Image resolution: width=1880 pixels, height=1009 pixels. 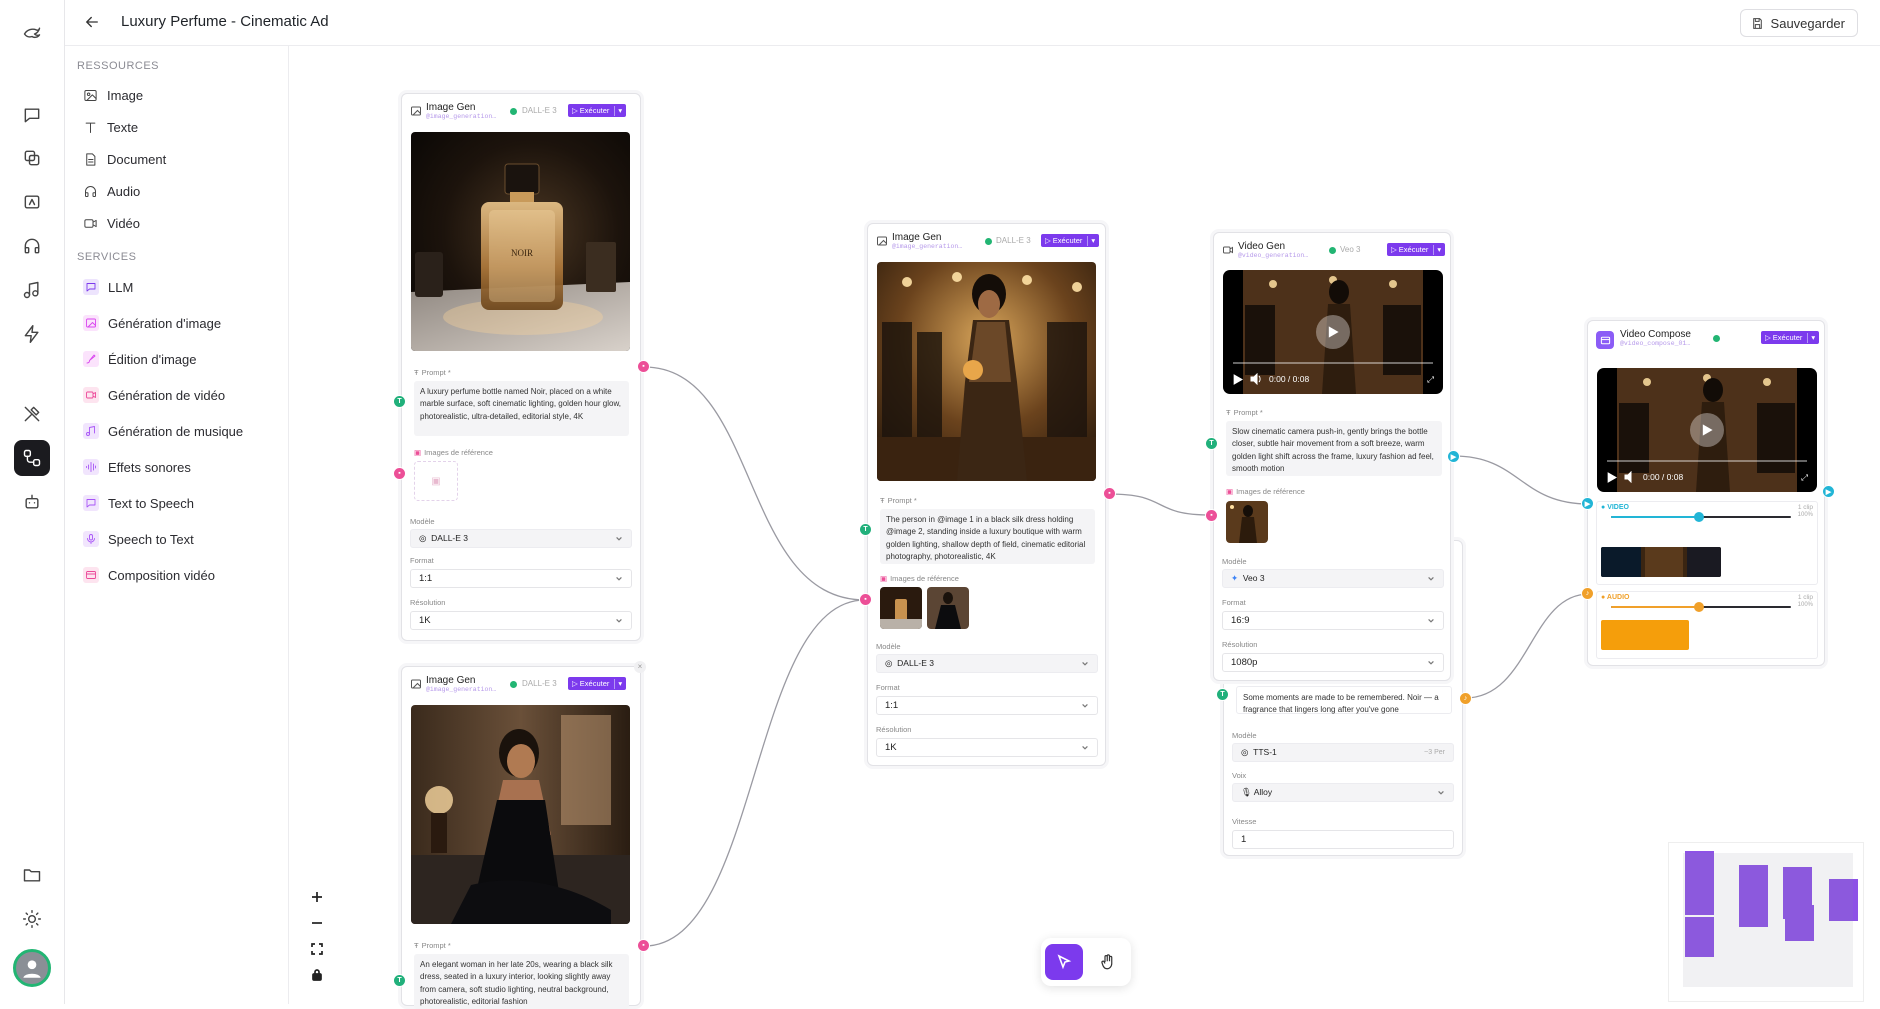 What do you see at coordinates (32, 458) in the screenshot?
I see `workflow-icon` at bounding box center [32, 458].